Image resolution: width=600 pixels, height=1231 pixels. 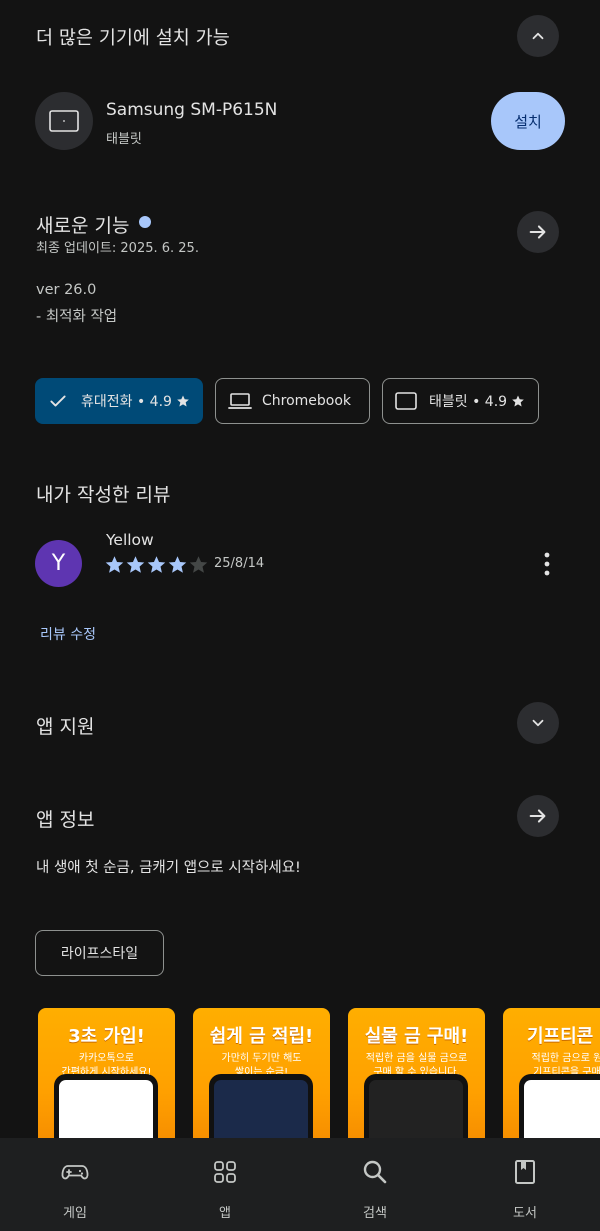 I want to click on nav-search: 검색, so click(x=375, y=1184).